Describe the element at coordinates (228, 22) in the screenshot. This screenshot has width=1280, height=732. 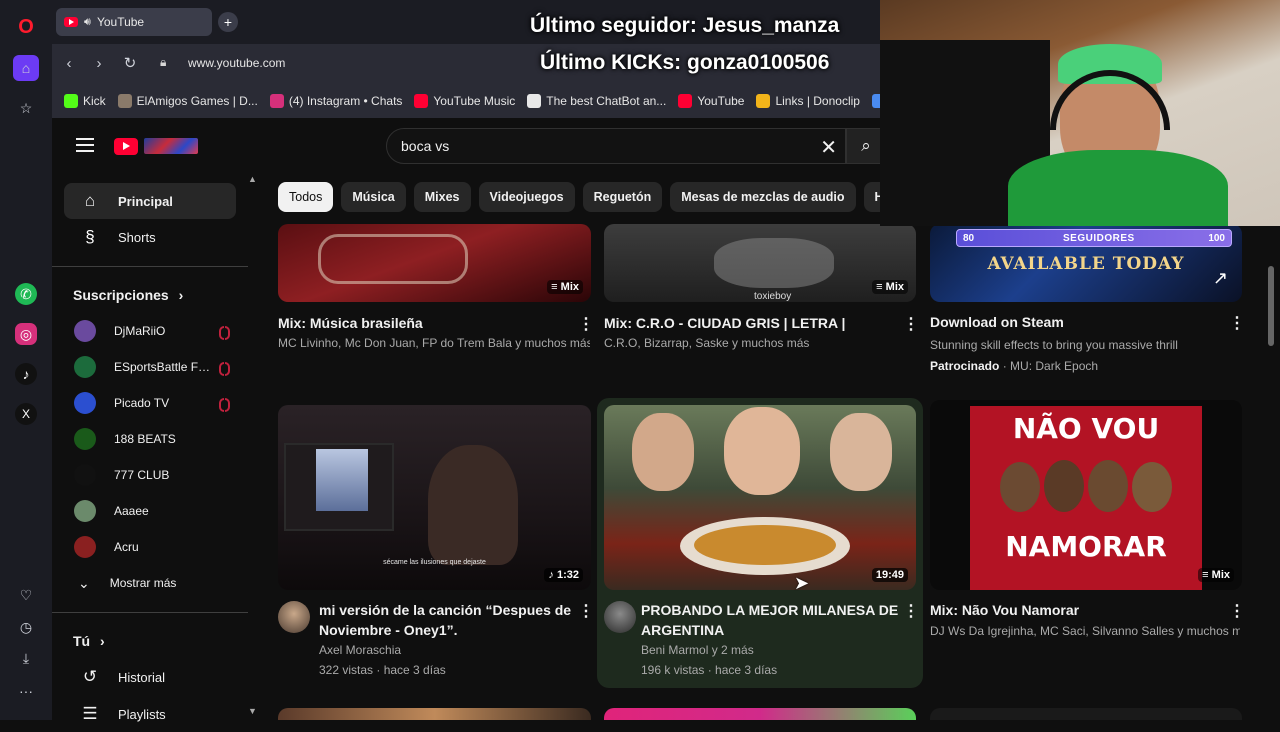
I see `new-tab-button: +` at that location.